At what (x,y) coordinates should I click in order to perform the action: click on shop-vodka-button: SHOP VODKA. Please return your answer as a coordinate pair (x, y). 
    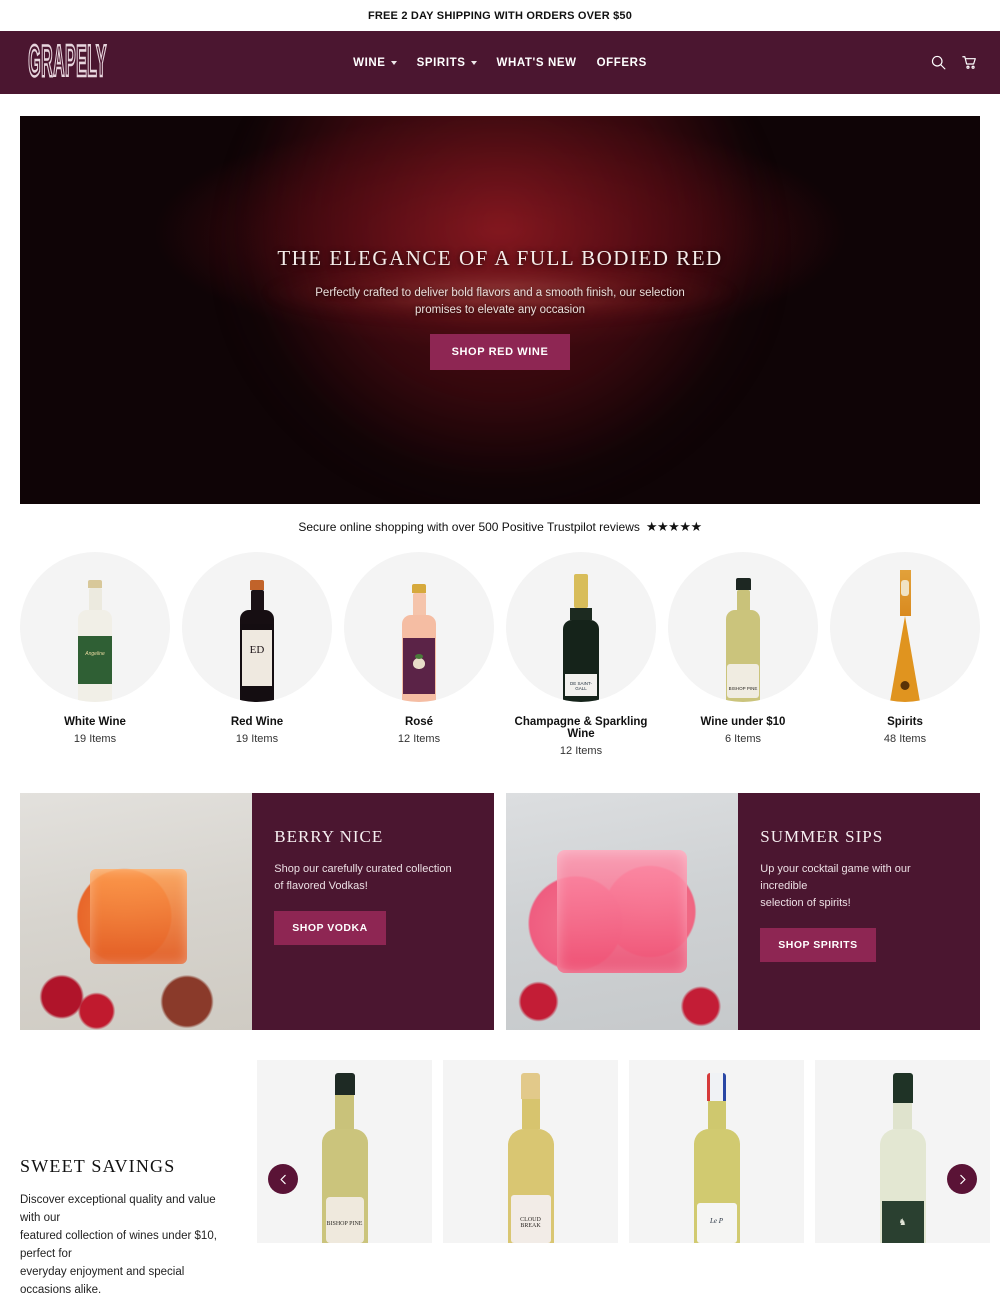
    Looking at the image, I should click on (330, 928).